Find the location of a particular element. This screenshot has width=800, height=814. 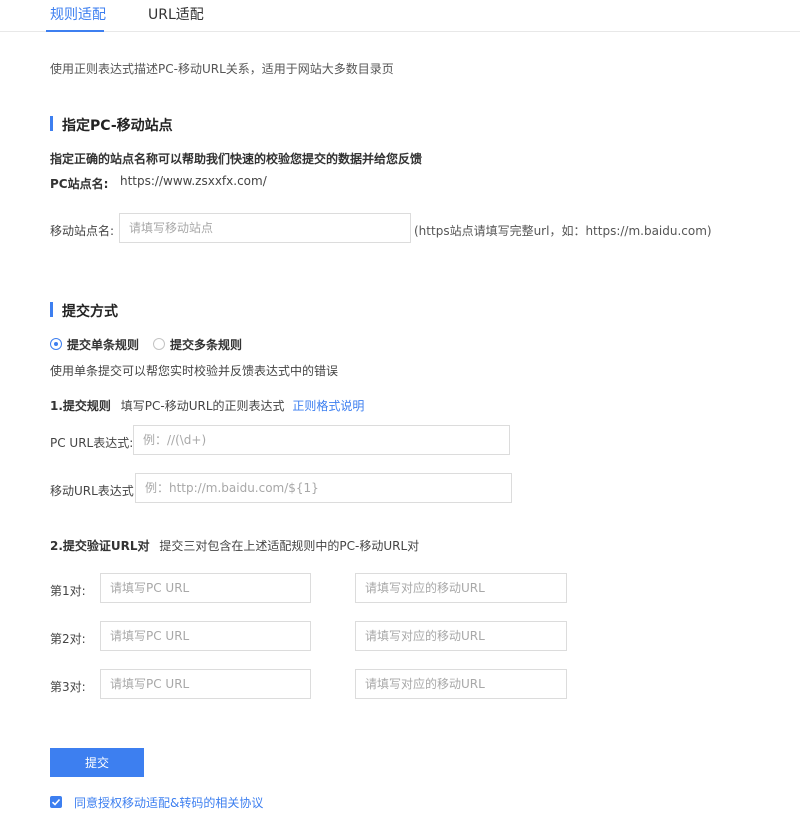

checkmark-icon is located at coordinates (56, 802).